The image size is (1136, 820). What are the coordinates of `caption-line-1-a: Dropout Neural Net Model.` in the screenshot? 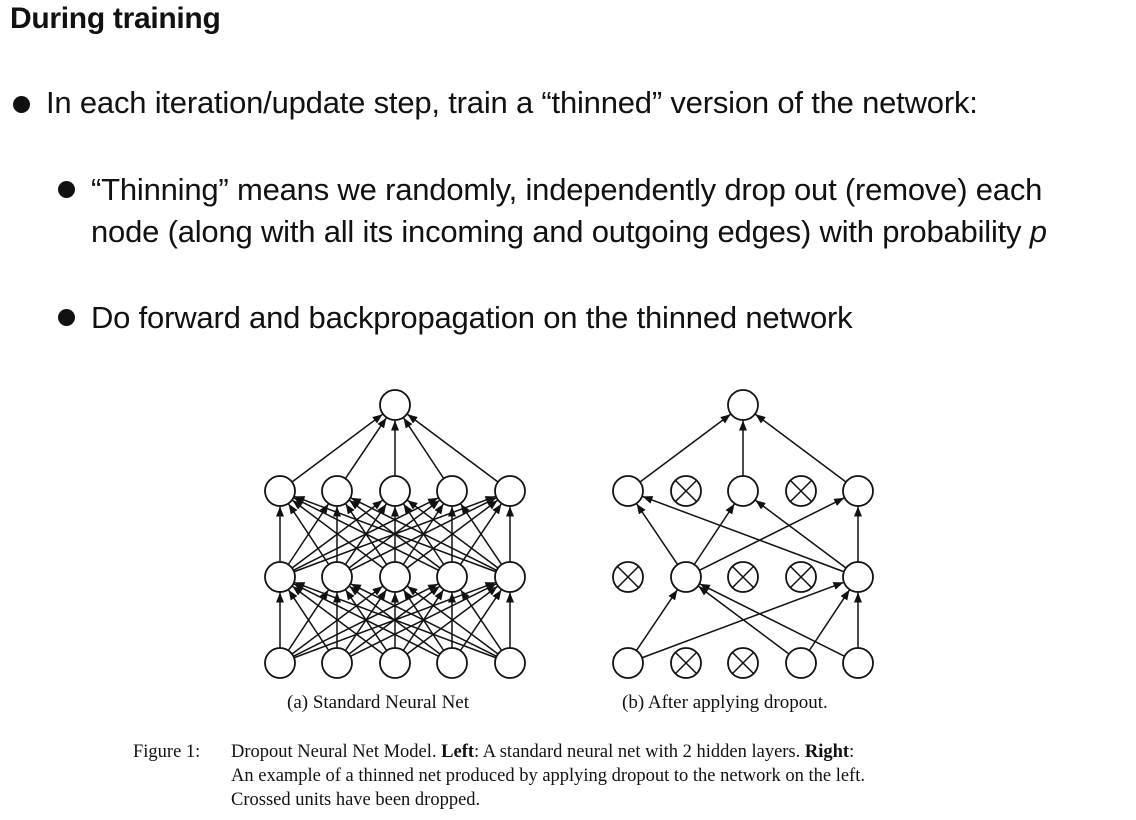 It's located at (334, 752).